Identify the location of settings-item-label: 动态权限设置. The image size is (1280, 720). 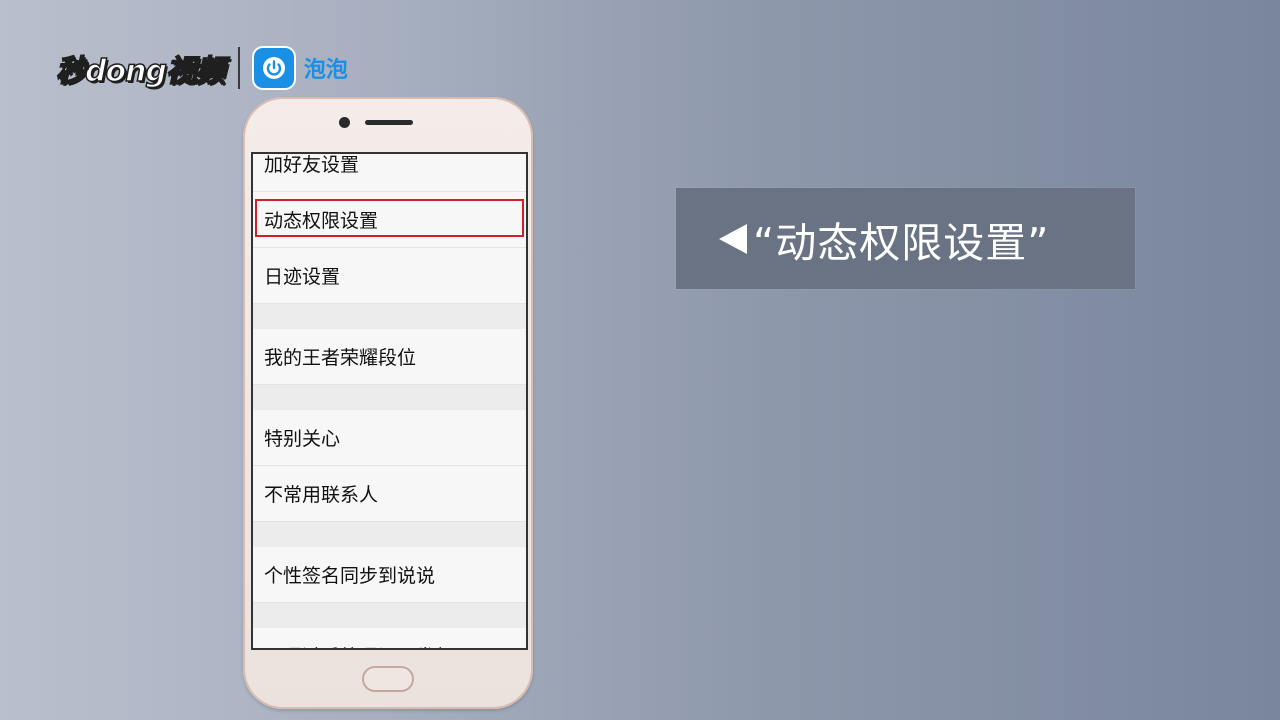
(321, 221).